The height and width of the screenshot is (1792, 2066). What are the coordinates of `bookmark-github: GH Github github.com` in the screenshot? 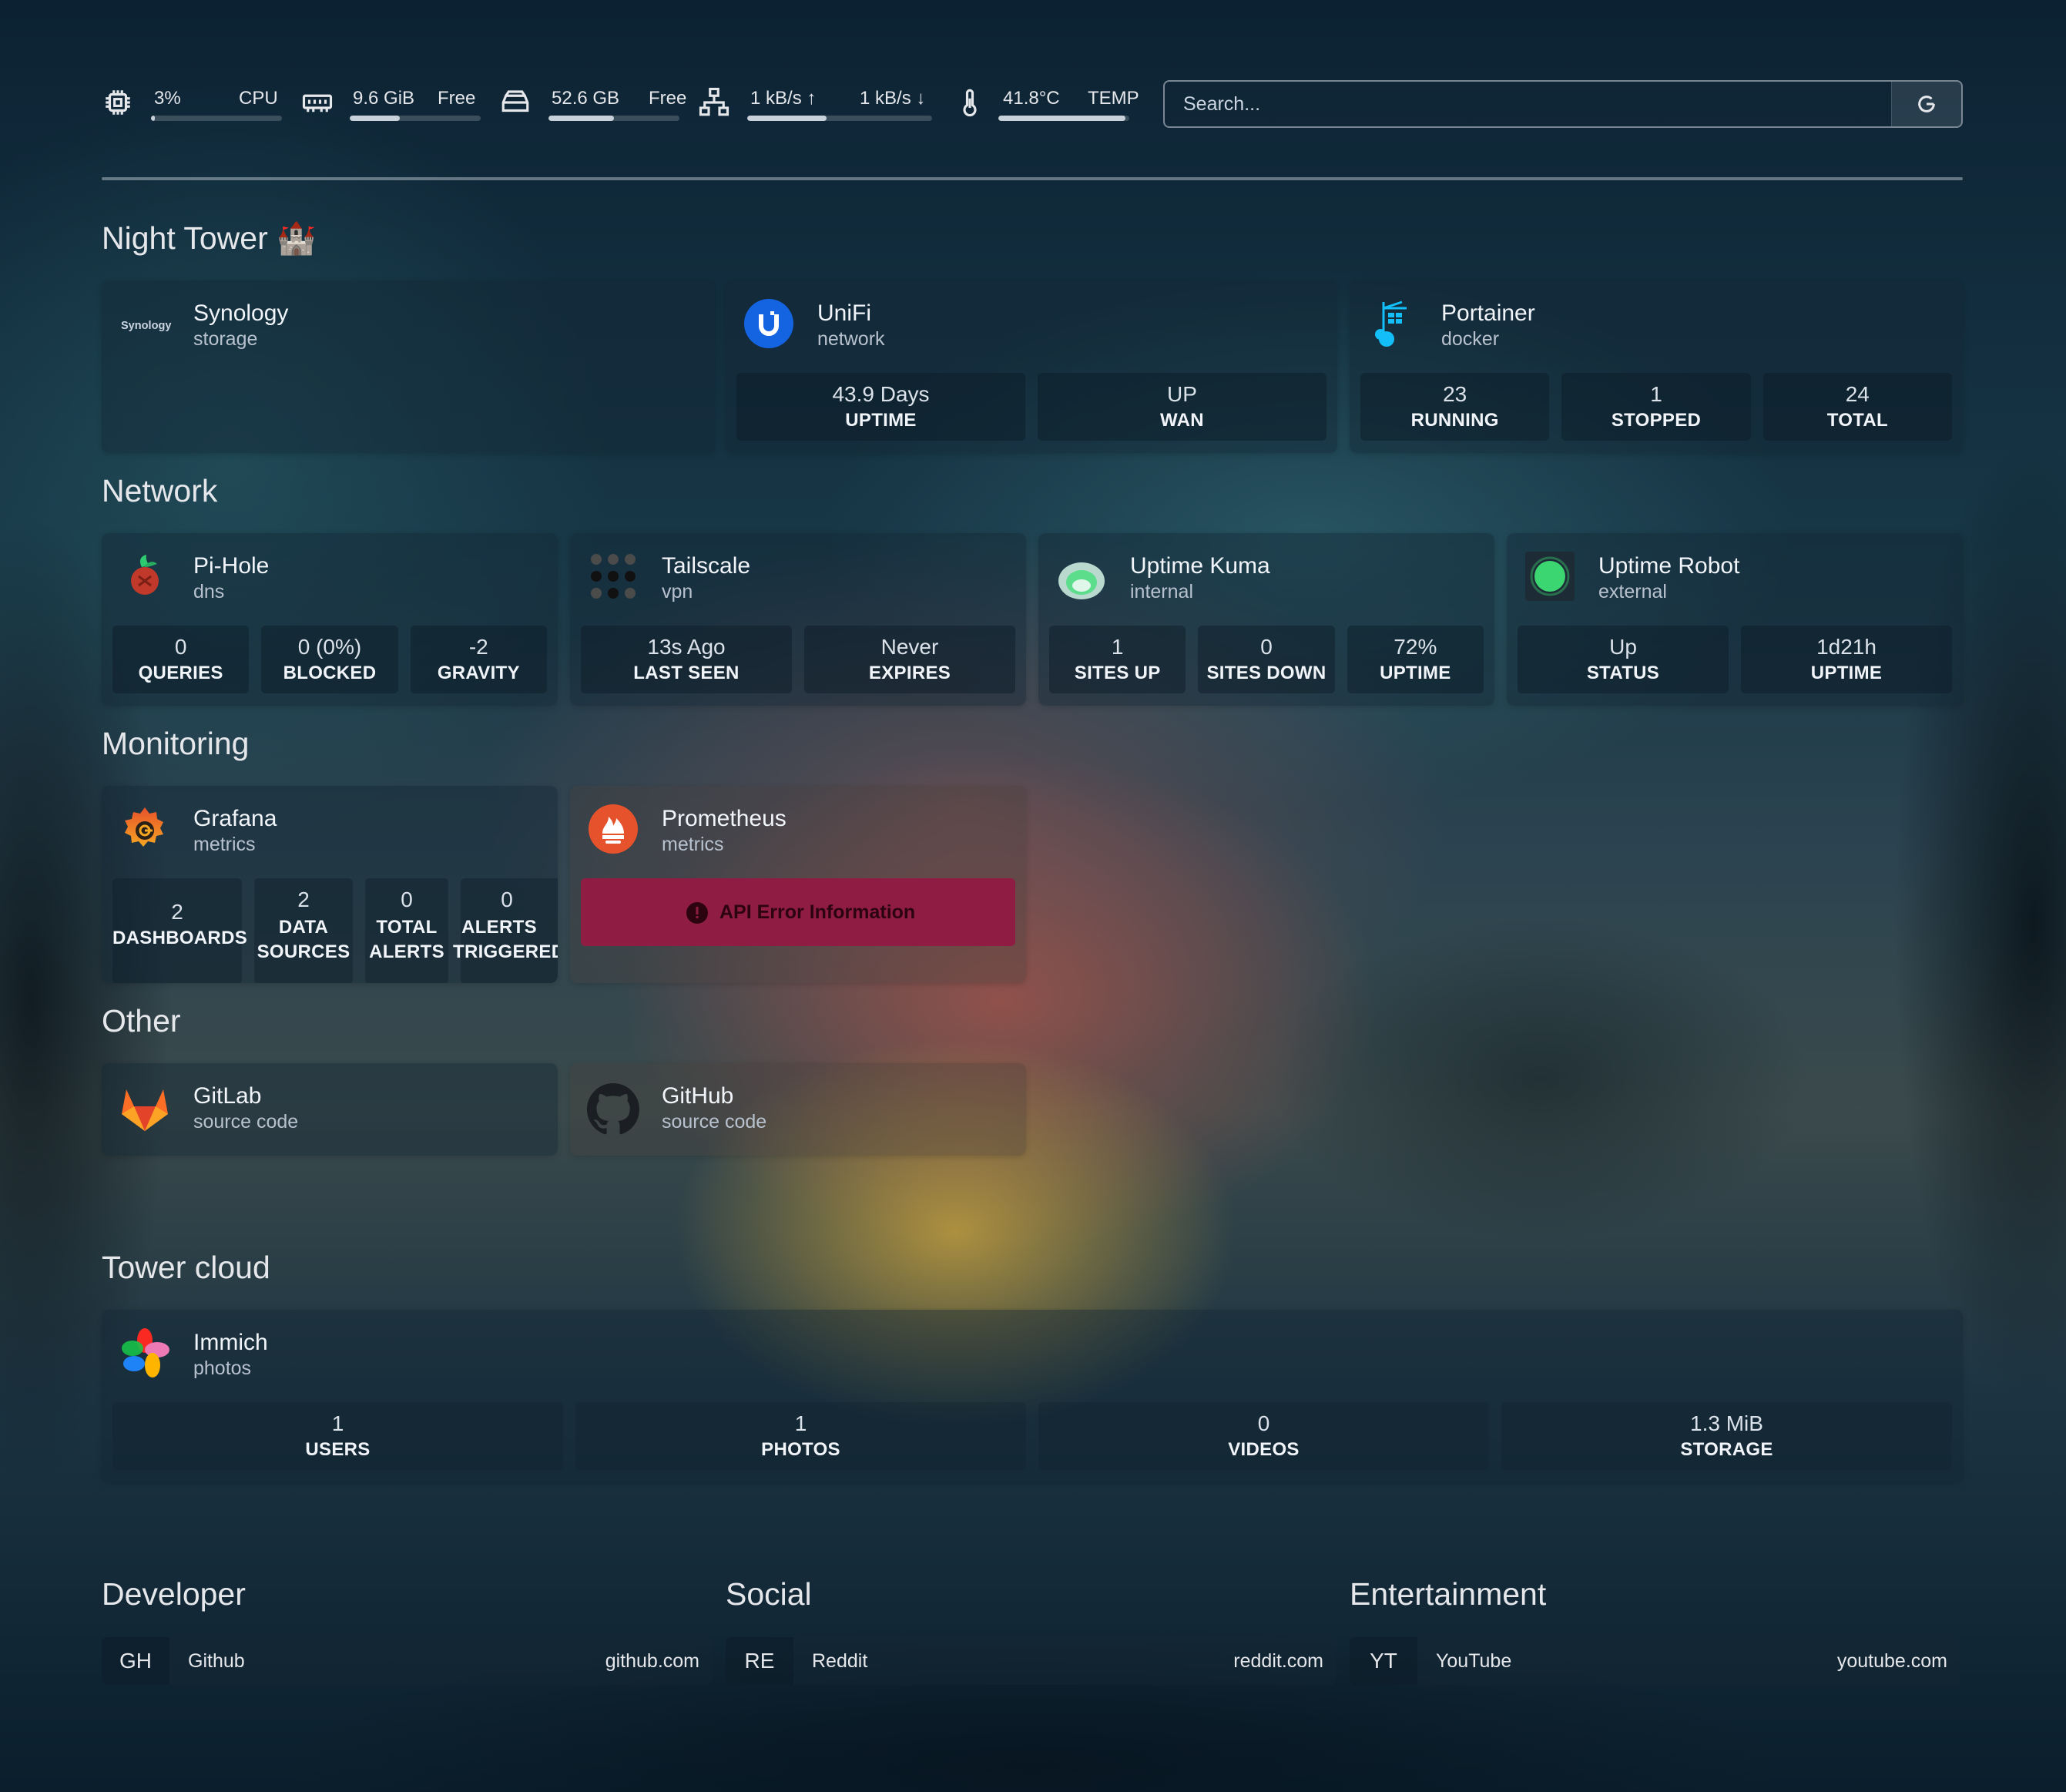 It's located at (407, 1661).